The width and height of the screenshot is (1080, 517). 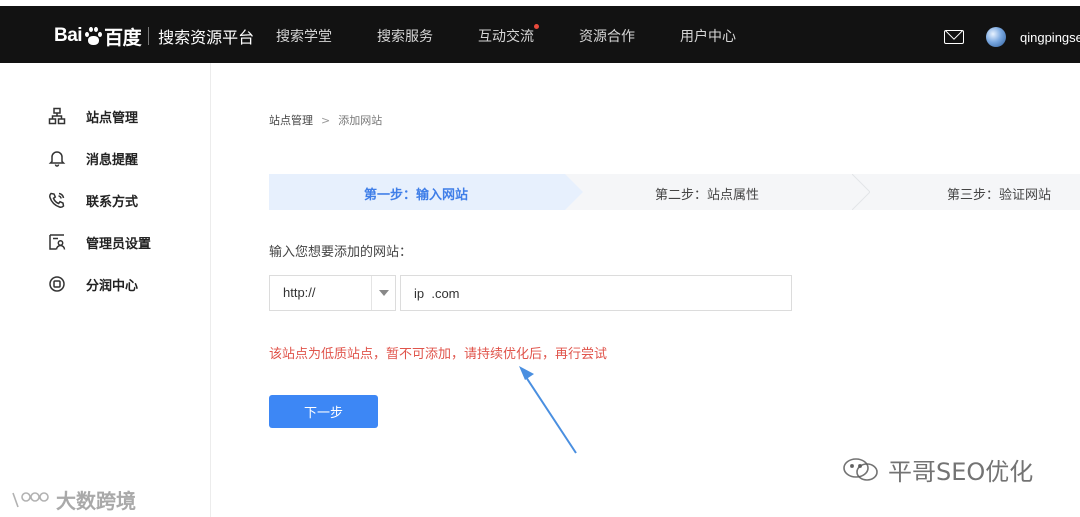 I want to click on logo-text-right: 百度, so click(x=123, y=38).